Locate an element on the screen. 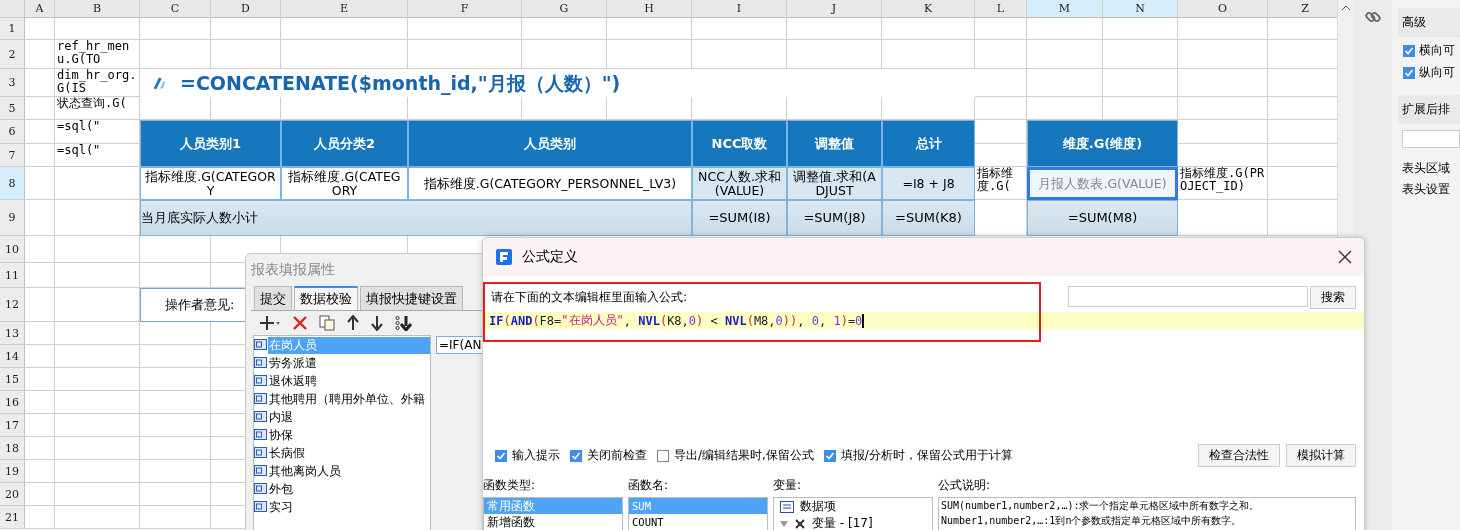  list-heading: 函数类型: is located at coordinates (510, 485).